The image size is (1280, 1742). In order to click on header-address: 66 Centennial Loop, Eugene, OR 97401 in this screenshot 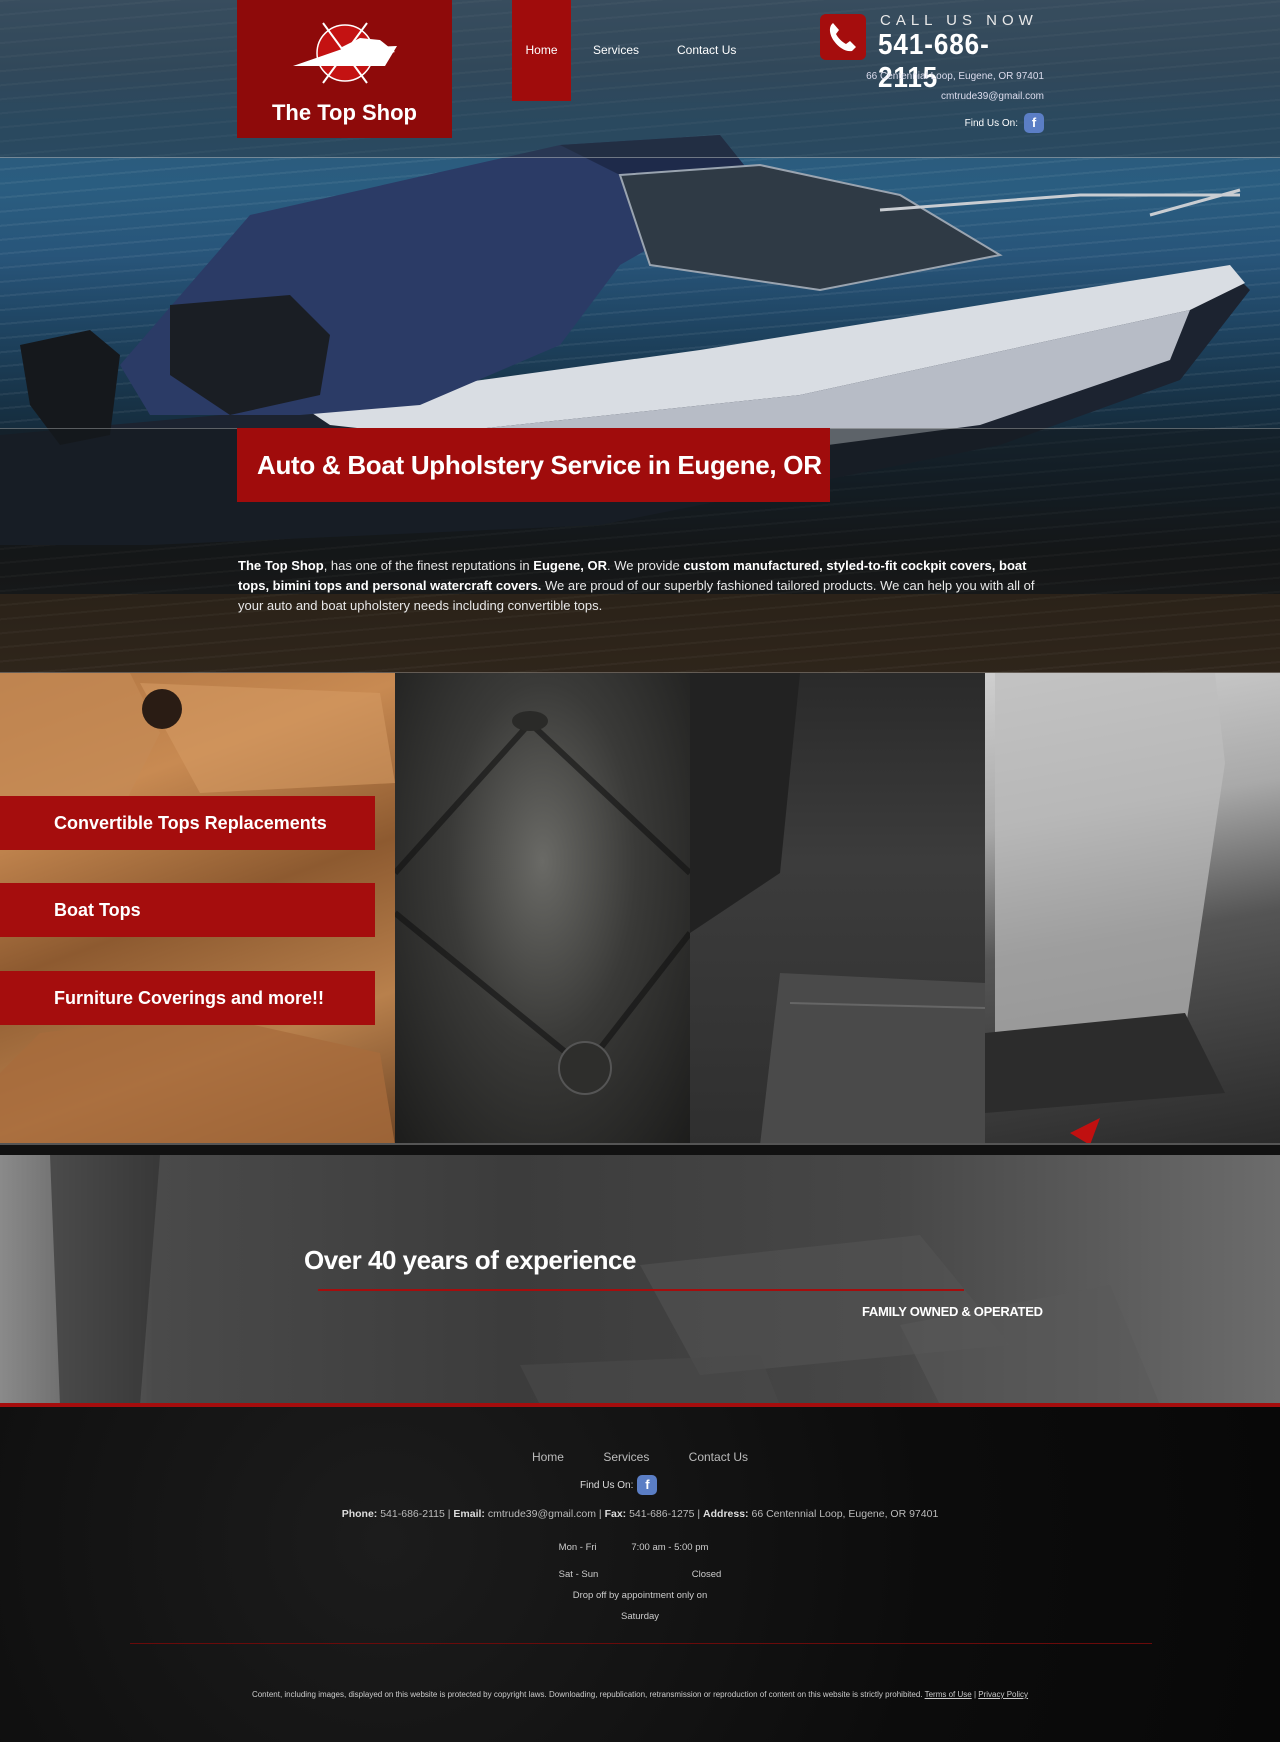, I will do `click(955, 76)`.